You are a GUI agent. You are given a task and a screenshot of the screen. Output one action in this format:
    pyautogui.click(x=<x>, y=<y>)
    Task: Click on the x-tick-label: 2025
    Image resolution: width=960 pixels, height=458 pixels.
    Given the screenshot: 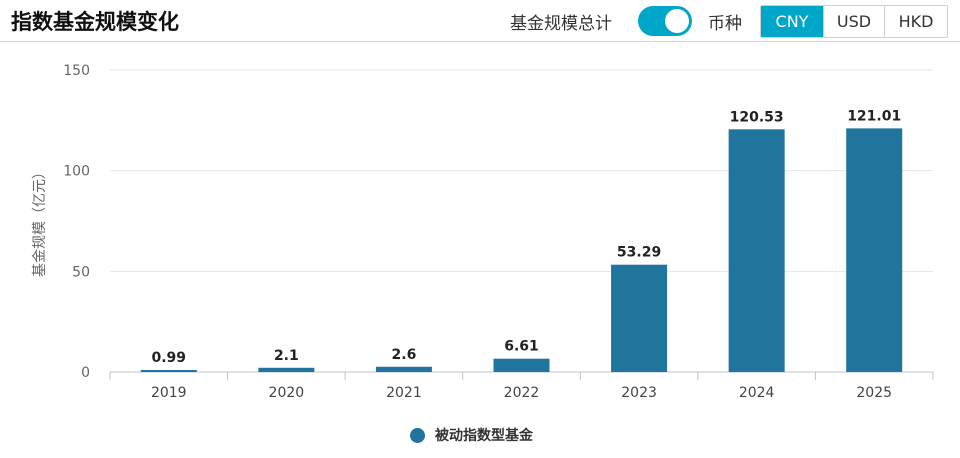 What is the action you would take?
    pyautogui.click(x=874, y=393)
    